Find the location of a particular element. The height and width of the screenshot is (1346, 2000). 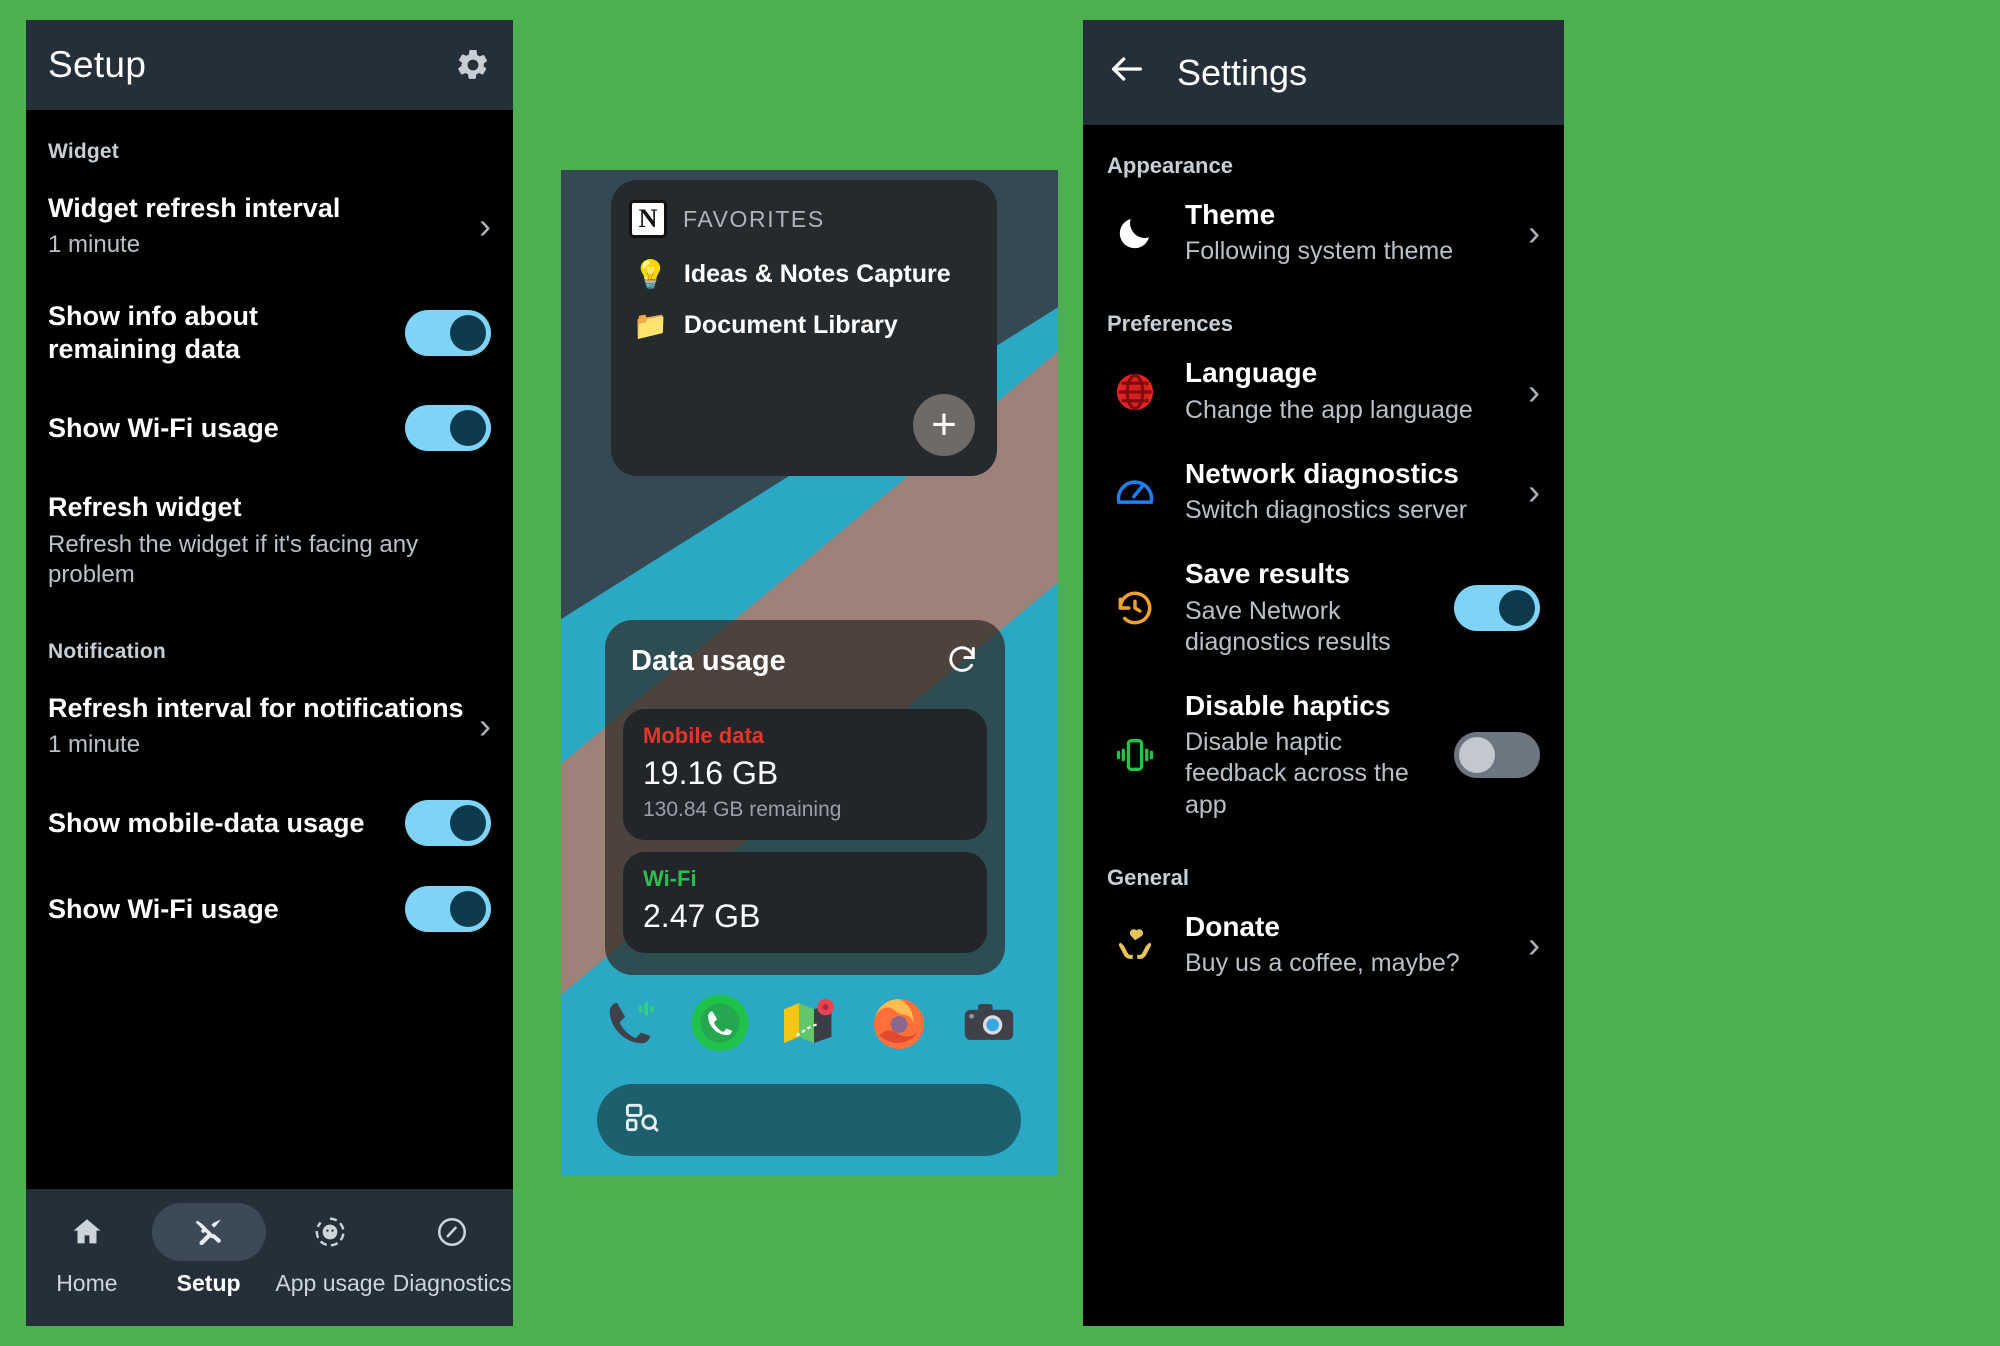

toggle-disable-haptics is located at coordinates (1497, 755).